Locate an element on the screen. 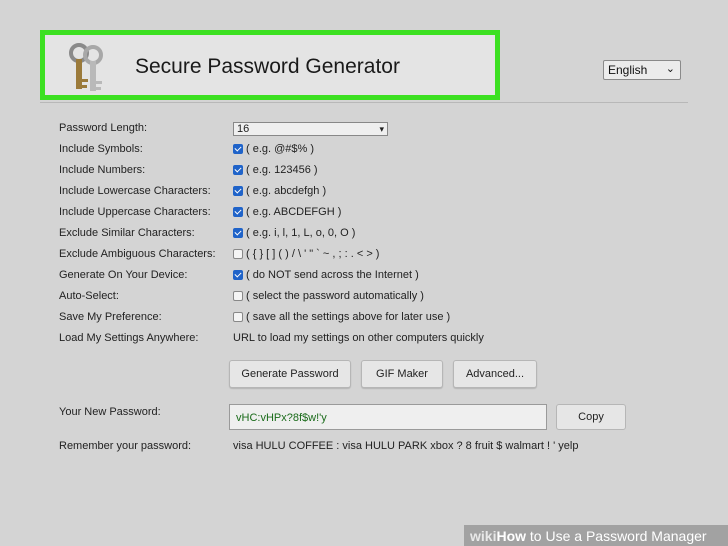  chevron-down-icon: ⌄ is located at coordinates (670, 69).